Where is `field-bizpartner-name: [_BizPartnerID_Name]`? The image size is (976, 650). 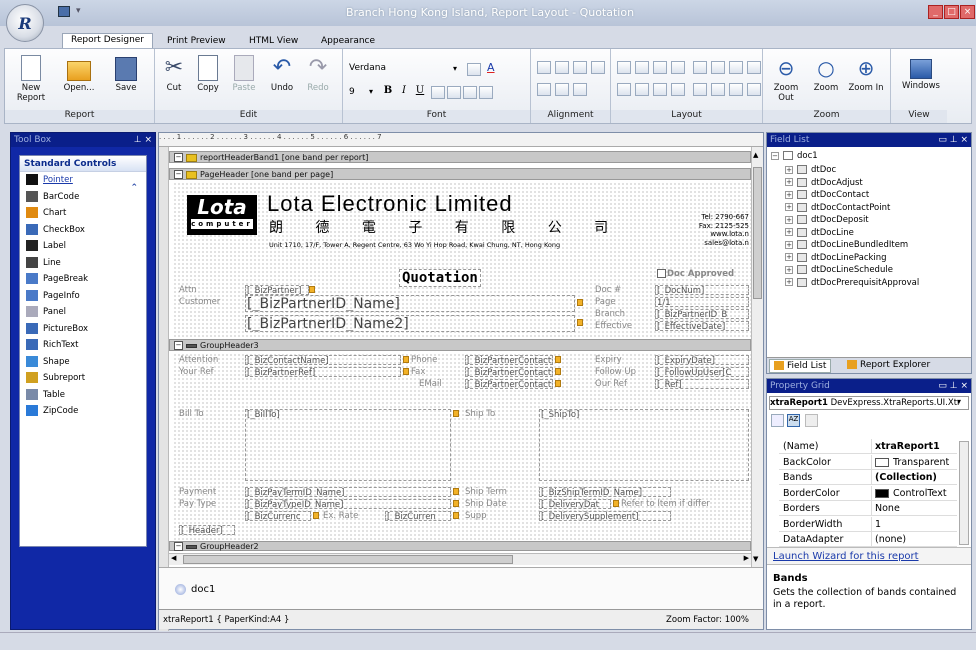
field-bizpartner-name: [_BizPartnerID_Name] is located at coordinates (410, 303).